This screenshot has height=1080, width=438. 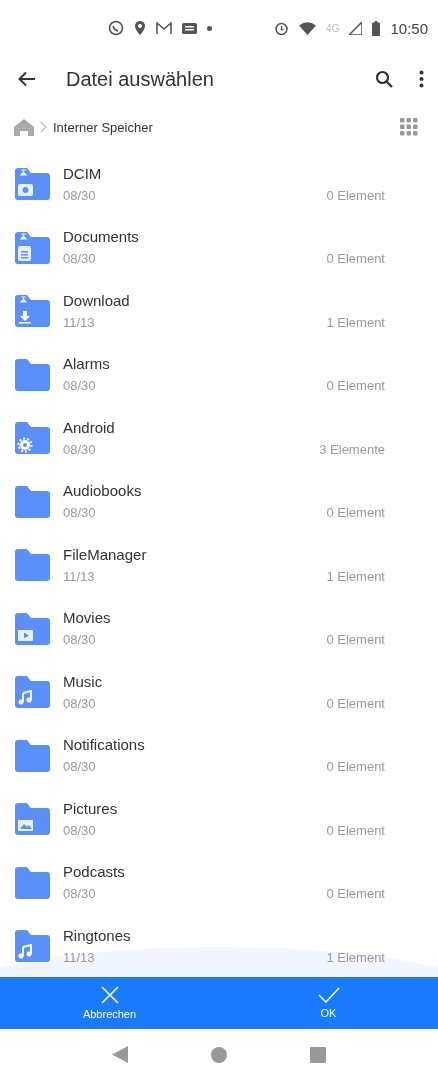 What do you see at coordinates (189, 28) in the screenshot?
I see `card-icon` at bounding box center [189, 28].